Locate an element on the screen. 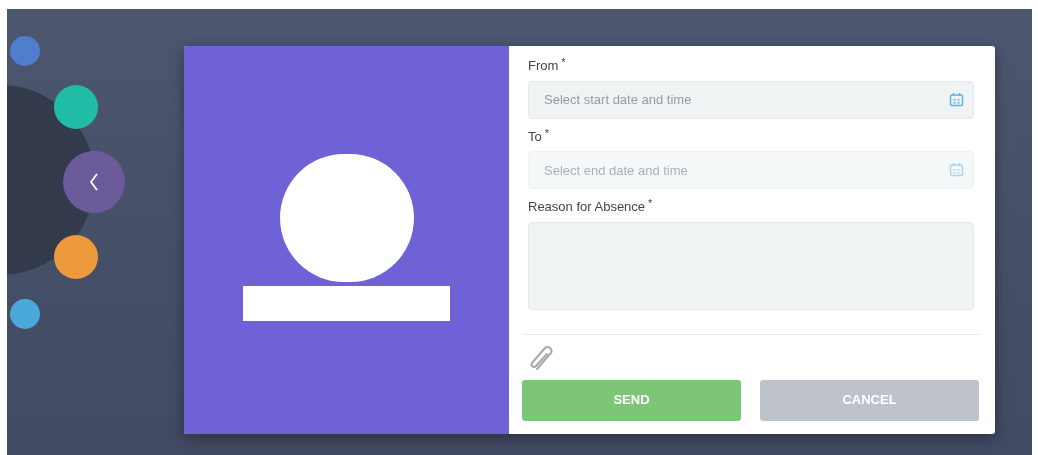 The image size is (1038, 455). chevron-left-icon is located at coordinates (94, 182).